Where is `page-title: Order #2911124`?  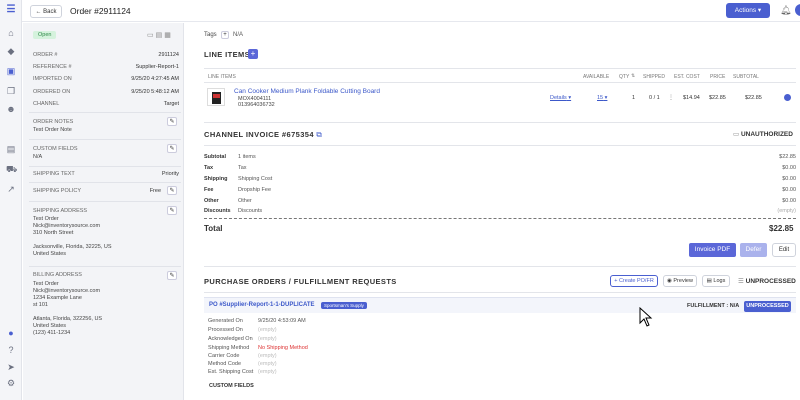 page-title: Order #2911124 is located at coordinates (100, 11).